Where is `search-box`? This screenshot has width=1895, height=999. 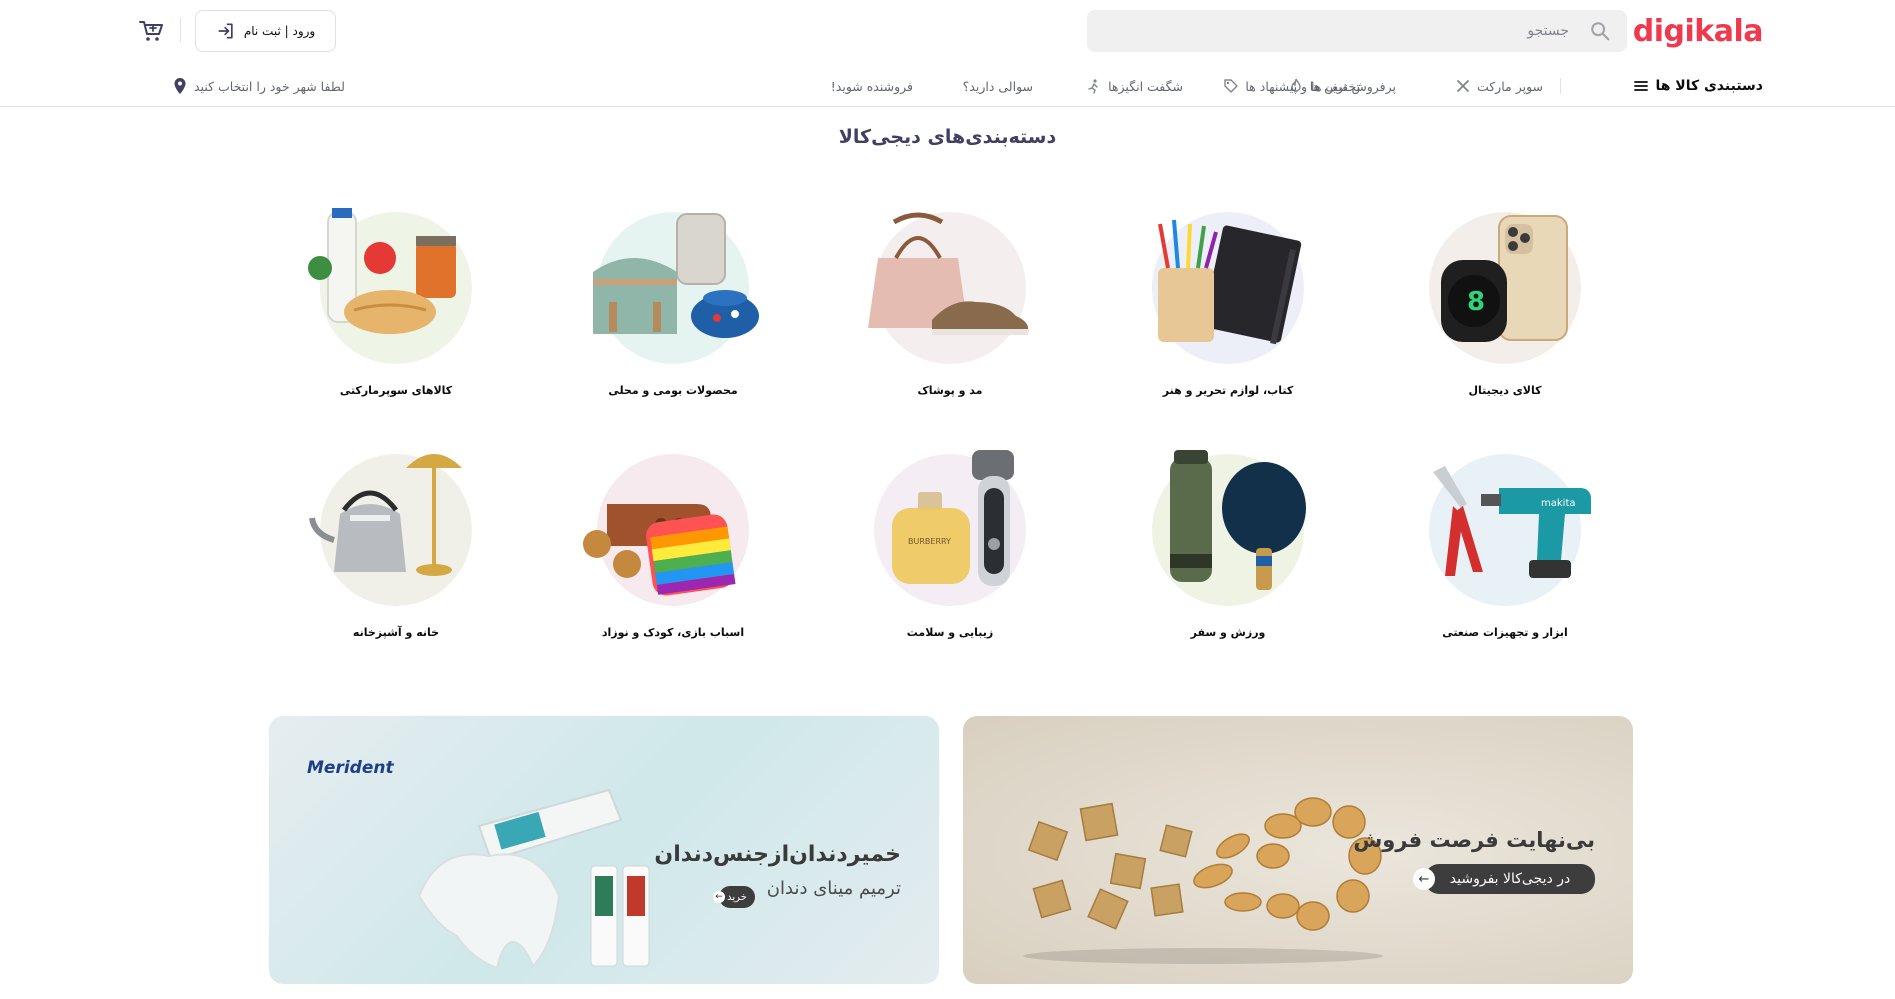
search-box is located at coordinates (1357, 31).